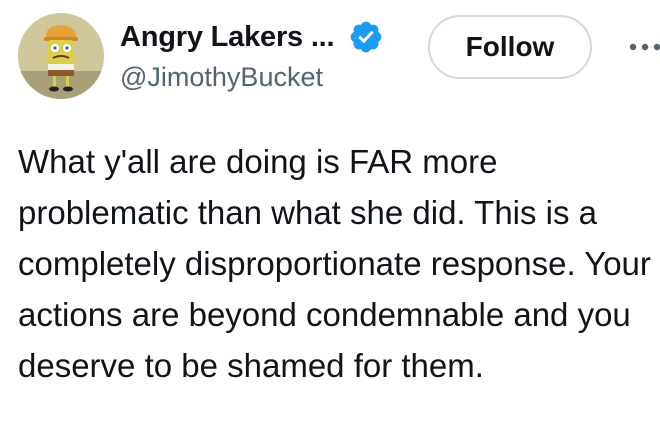 Image resolution: width=660 pixels, height=444 pixels. Describe the element at coordinates (366, 37) in the screenshot. I see `verified-badge-icon` at that location.